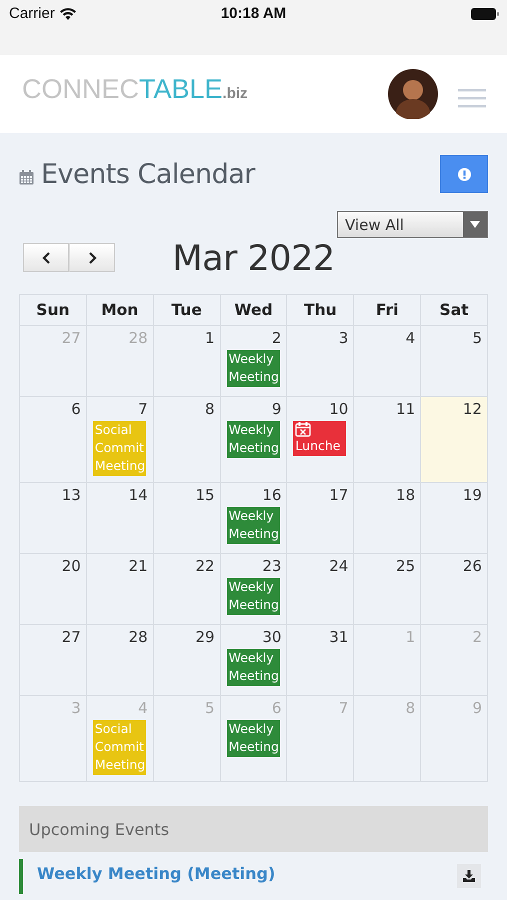 The height and width of the screenshot is (900, 507). What do you see at coordinates (454, 310) in the screenshot?
I see `weekday-header: Sat` at bounding box center [454, 310].